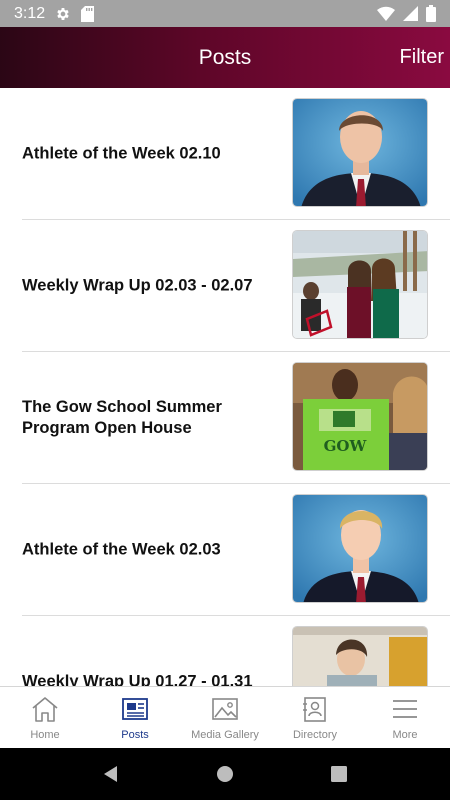 The width and height of the screenshot is (450, 800). I want to click on post-title: Athlete of the Week 02.10, so click(121, 153).